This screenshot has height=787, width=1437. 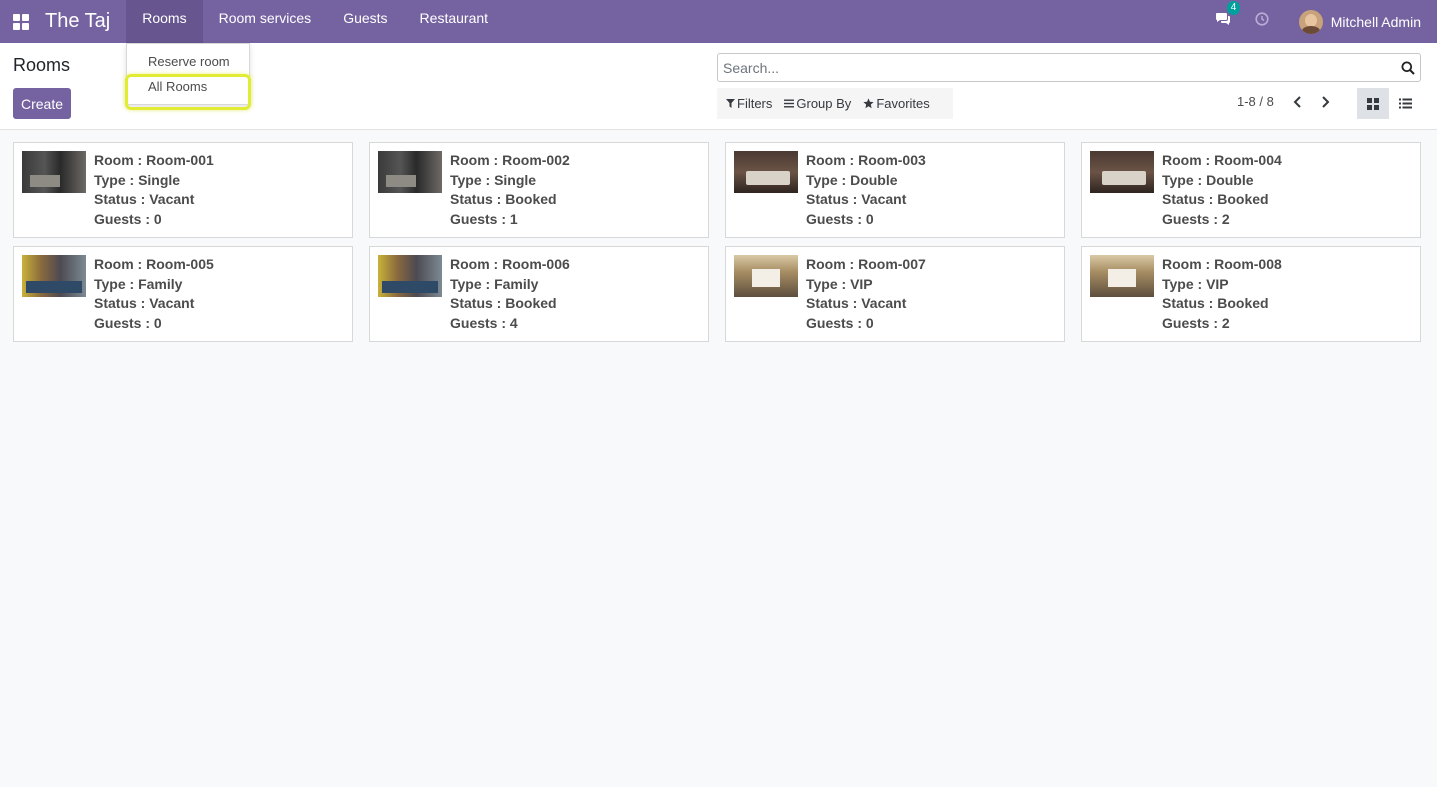 What do you see at coordinates (265, 21) in the screenshot?
I see `menu-room-services: Room services` at bounding box center [265, 21].